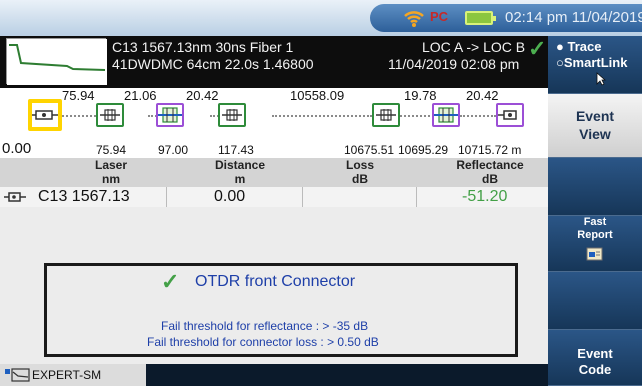 Image resolution: width=642 pixels, height=386 pixels. What do you see at coordinates (601, 79) in the screenshot?
I see `cursor-arrow-icon` at bounding box center [601, 79].